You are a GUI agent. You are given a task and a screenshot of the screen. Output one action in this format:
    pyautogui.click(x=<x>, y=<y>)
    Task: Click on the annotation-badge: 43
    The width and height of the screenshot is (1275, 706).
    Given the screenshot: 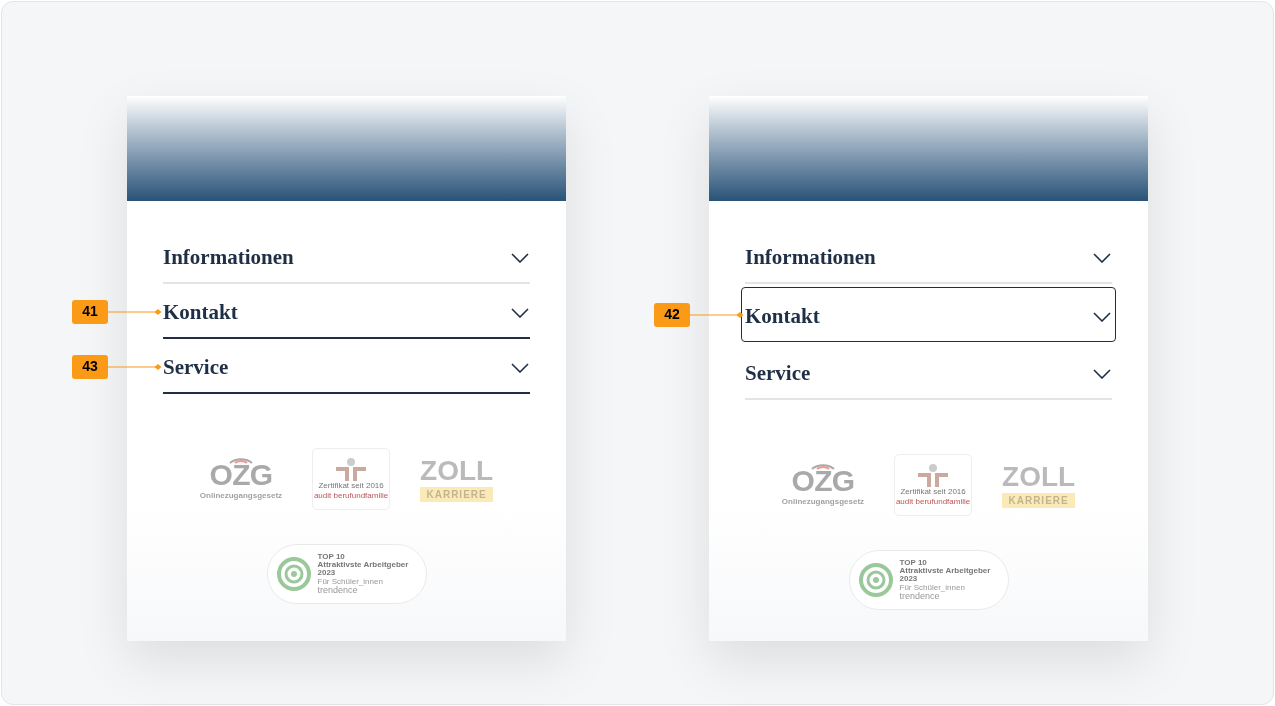 What is the action you would take?
    pyautogui.click(x=90, y=366)
    